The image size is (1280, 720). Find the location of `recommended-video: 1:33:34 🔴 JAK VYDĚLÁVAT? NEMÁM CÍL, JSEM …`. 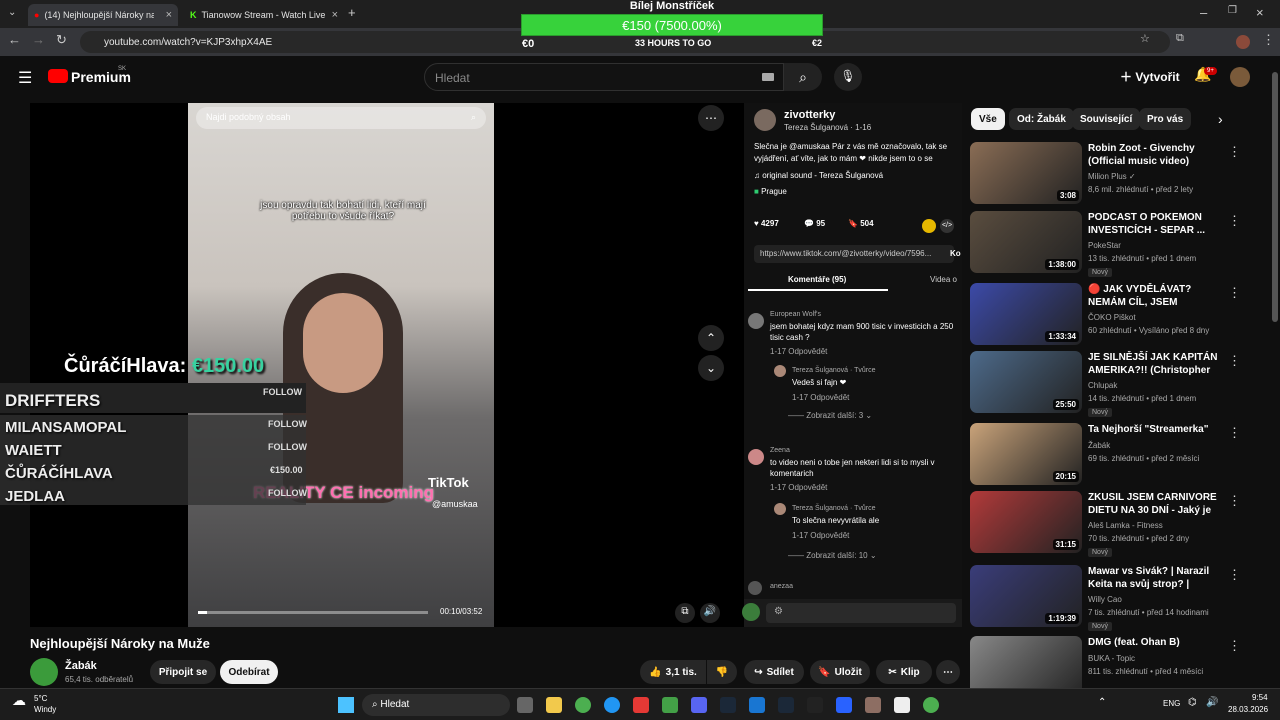

recommended-video: 1:33:34 🔴 JAK VYDĚLÁVAT? NEMÁM CÍL, JSEM … is located at coordinates (1120, 316).